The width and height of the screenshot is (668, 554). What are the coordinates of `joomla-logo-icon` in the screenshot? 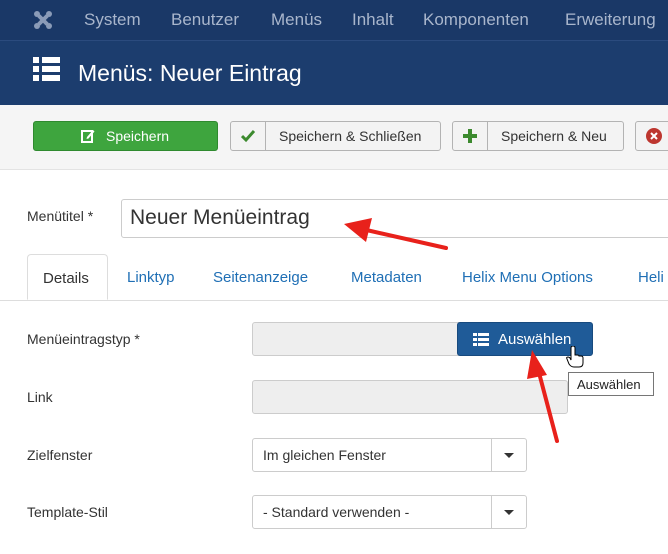 It's located at (43, 20).